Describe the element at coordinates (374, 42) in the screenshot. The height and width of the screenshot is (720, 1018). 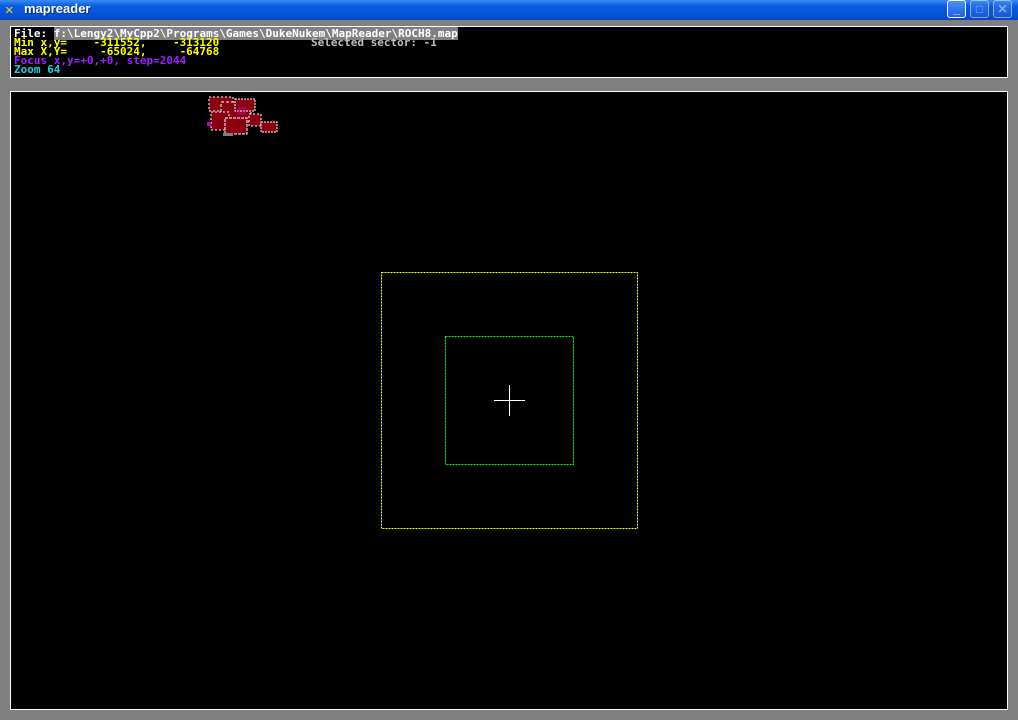
I see `selected-sector: Selected sector: -1` at that location.